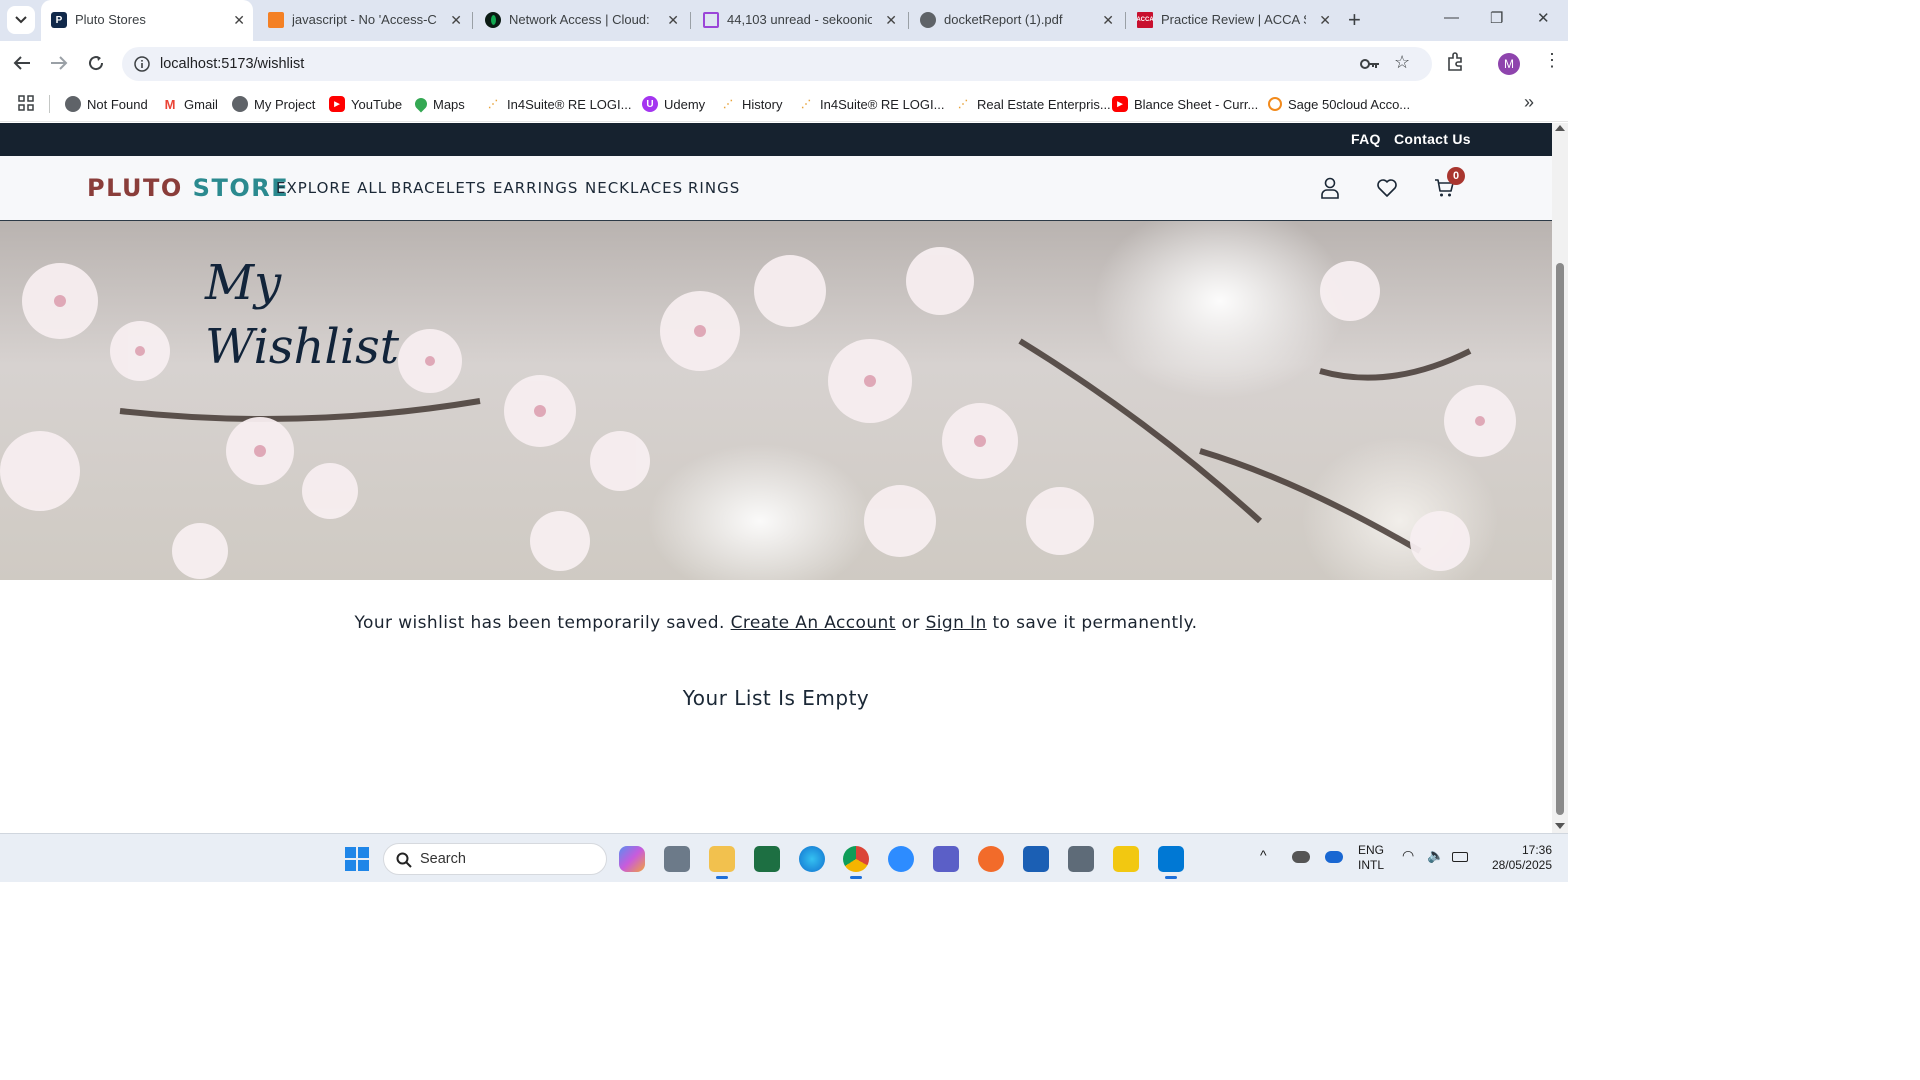 The height and width of the screenshot is (1080, 1920). I want to click on chevron-up-icon: ^, so click(1263, 855).